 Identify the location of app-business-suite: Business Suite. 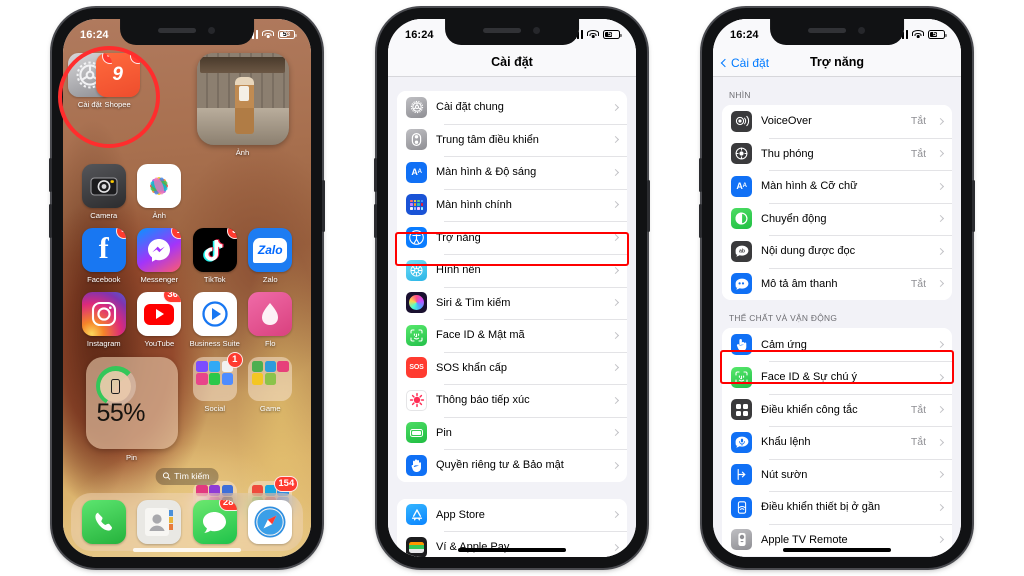
(215, 320).